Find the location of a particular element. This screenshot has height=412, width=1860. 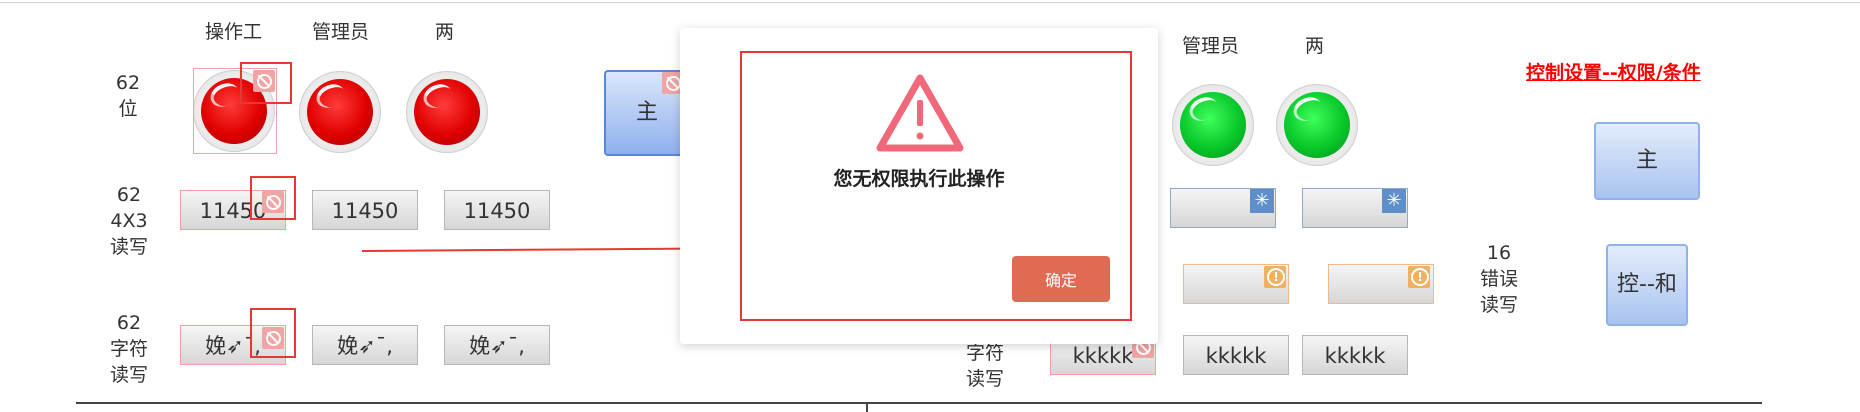

modal-highlight-box is located at coordinates (936, 186).